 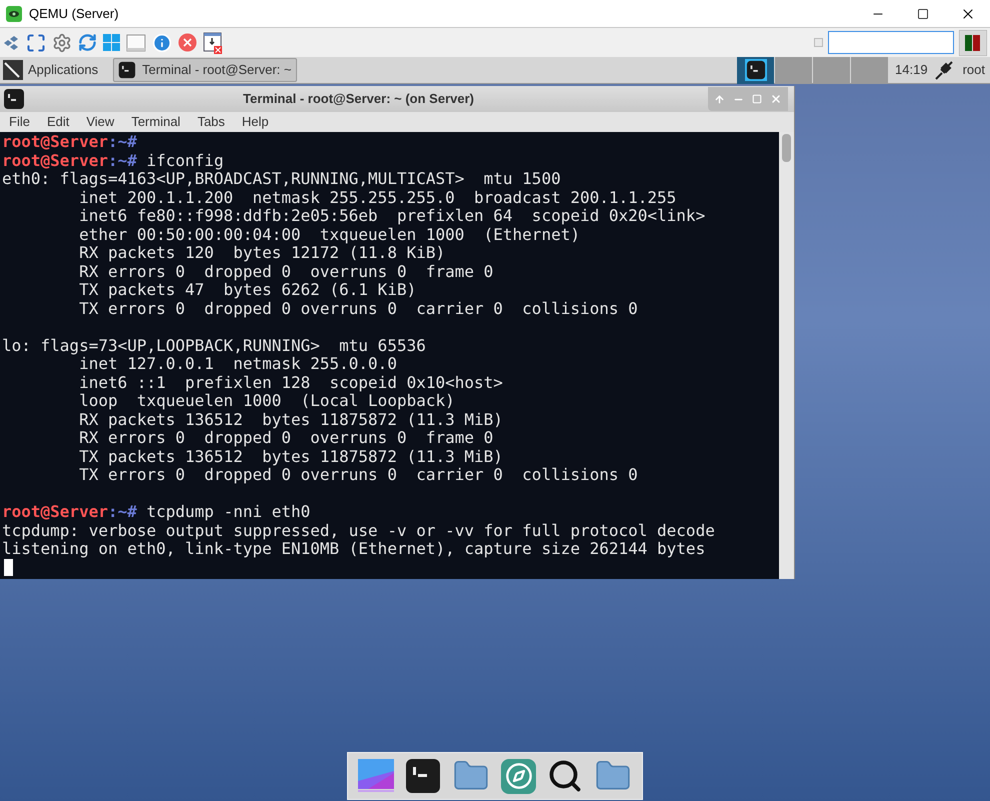 What do you see at coordinates (155, 122) in the screenshot?
I see `menu-item: Terminal` at bounding box center [155, 122].